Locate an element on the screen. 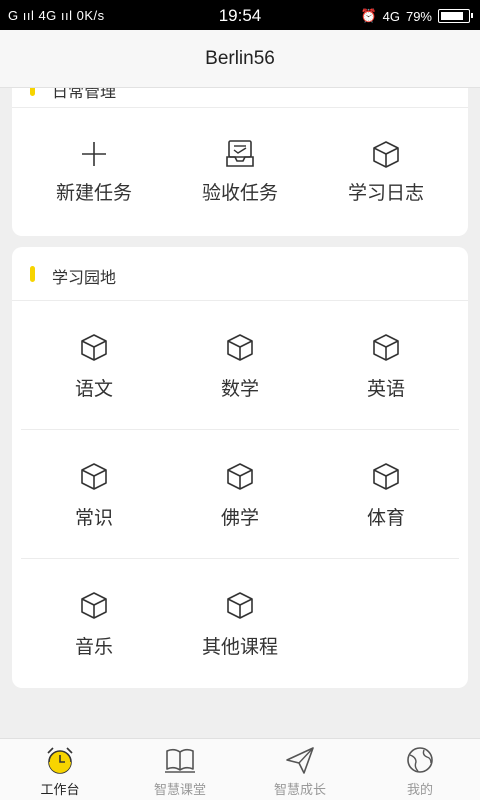 This screenshot has height=800, width=480. app-header: Berlin56 is located at coordinates (240, 59).